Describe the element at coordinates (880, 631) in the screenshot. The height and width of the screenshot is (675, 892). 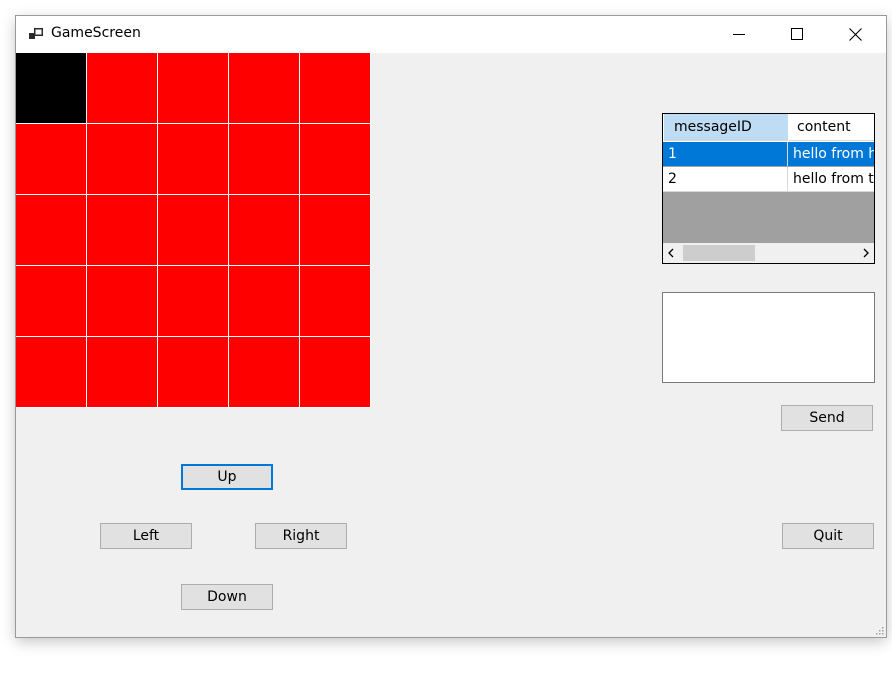
I see `resize-grip-icon` at that location.